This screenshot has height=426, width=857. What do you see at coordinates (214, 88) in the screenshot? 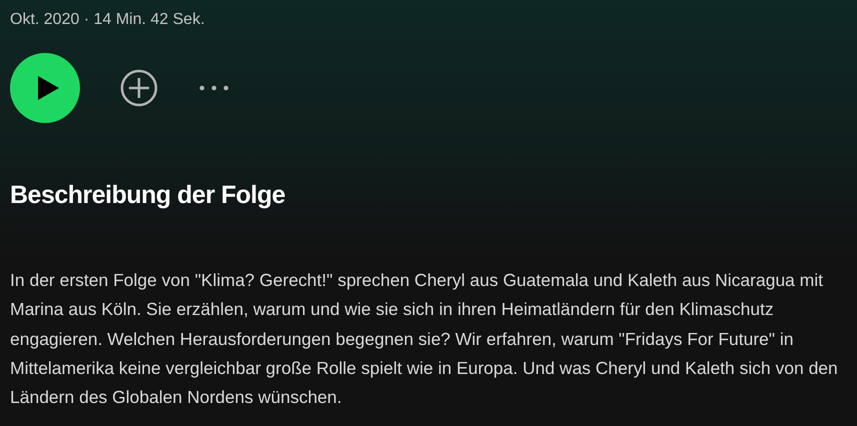
I see `more-options-button` at bounding box center [214, 88].